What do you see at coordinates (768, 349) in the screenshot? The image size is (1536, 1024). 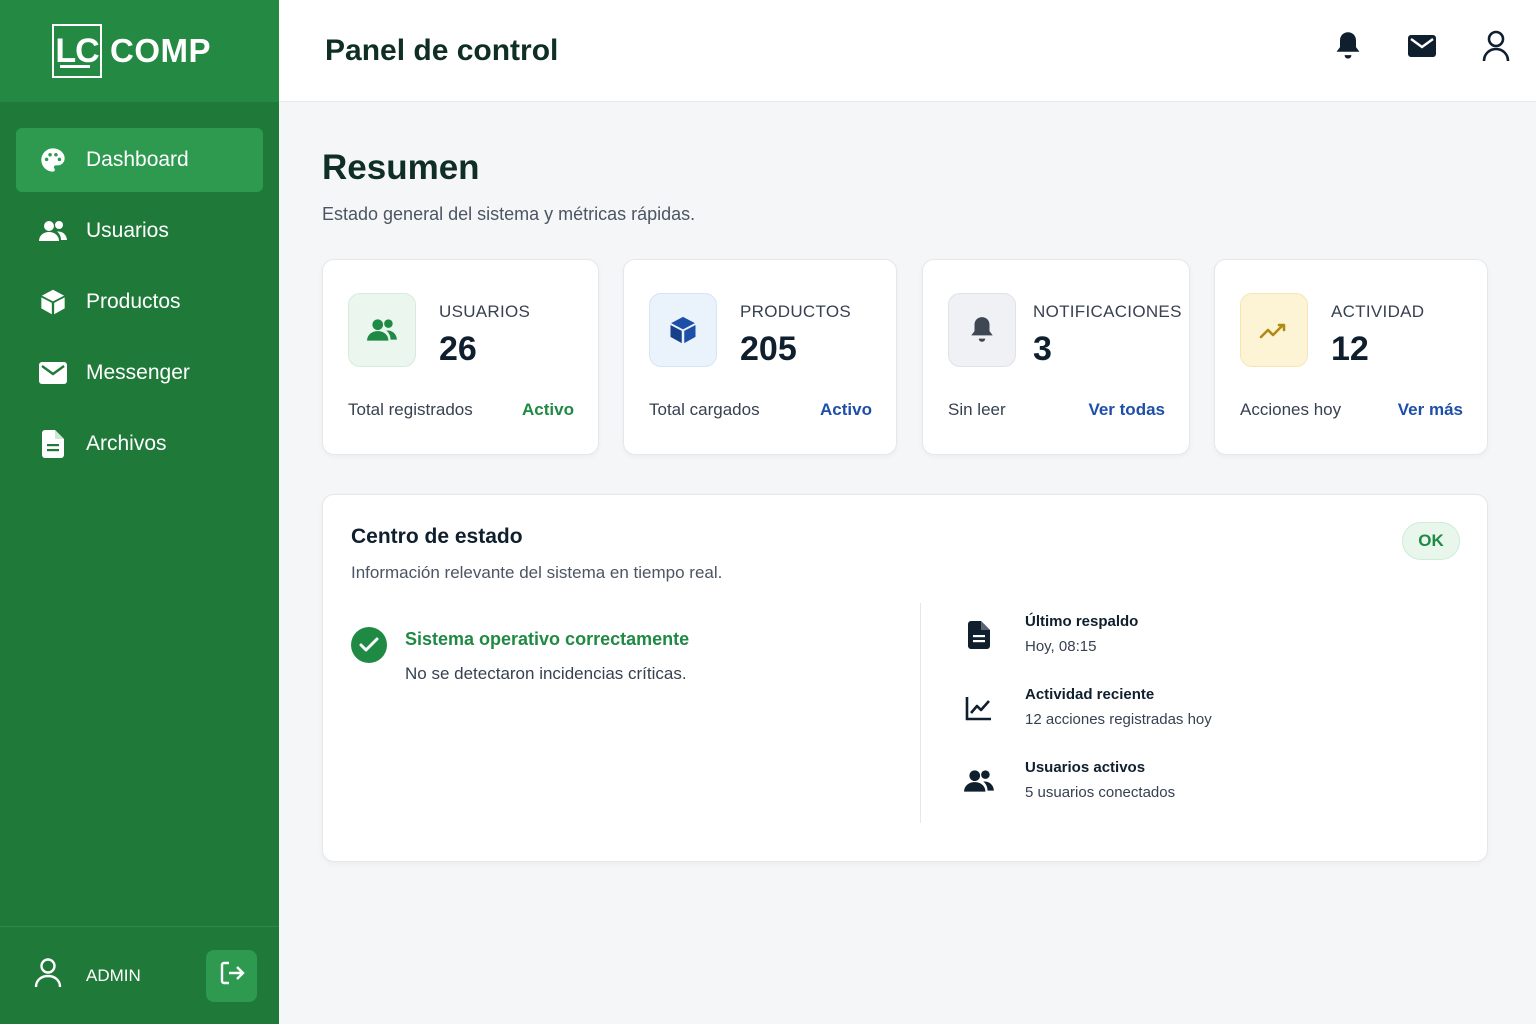 I see `card-value: 205` at bounding box center [768, 349].